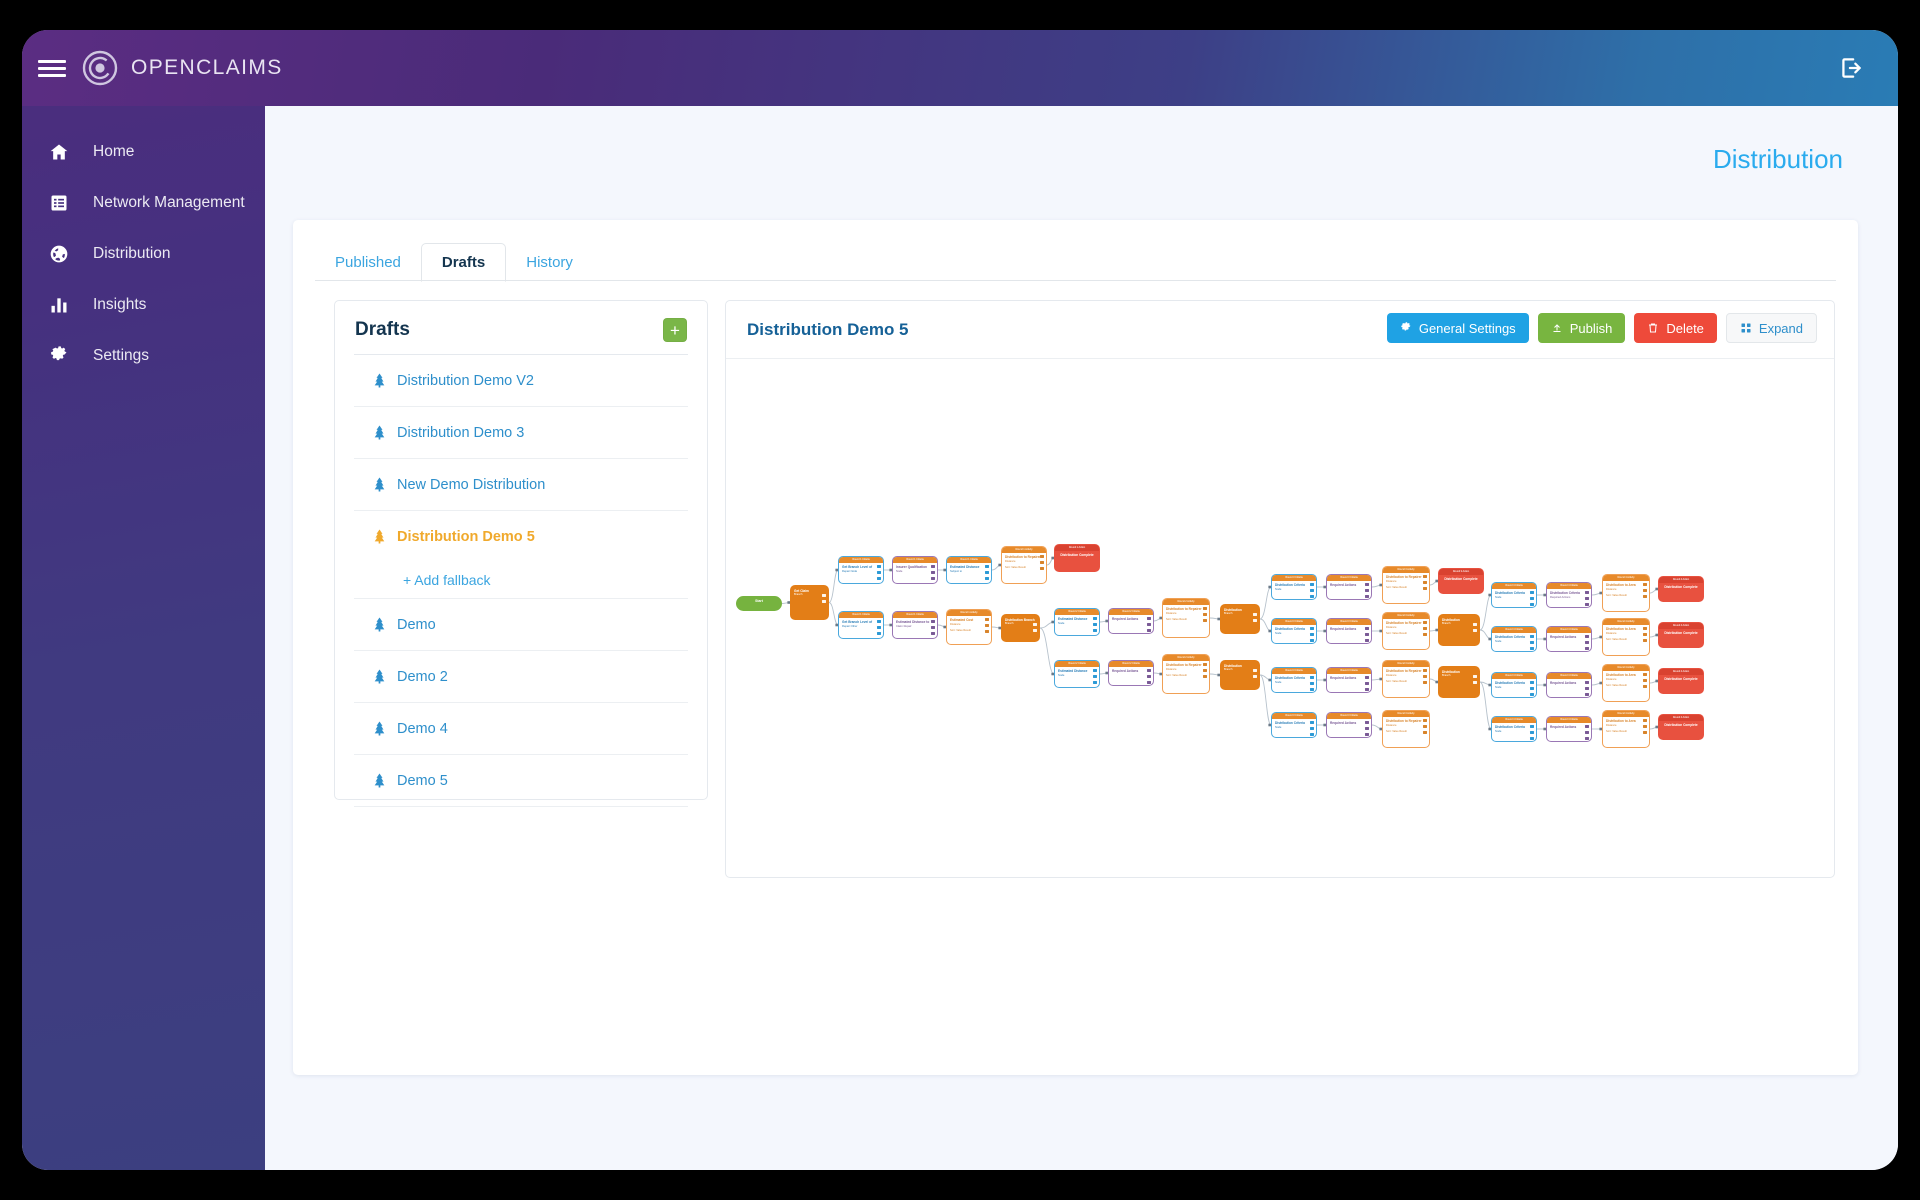 This screenshot has width=1920, height=1200. I want to click on logout-icon, so click(1851, 68).